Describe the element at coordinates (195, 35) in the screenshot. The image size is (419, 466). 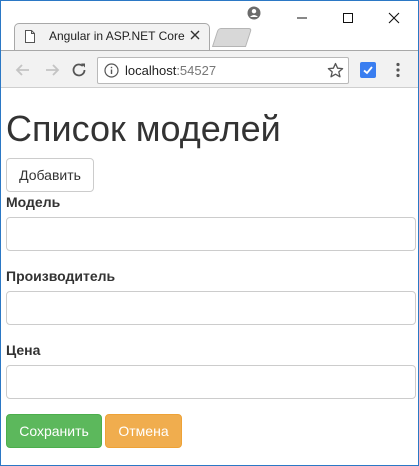
I see `close-icon` at that location.